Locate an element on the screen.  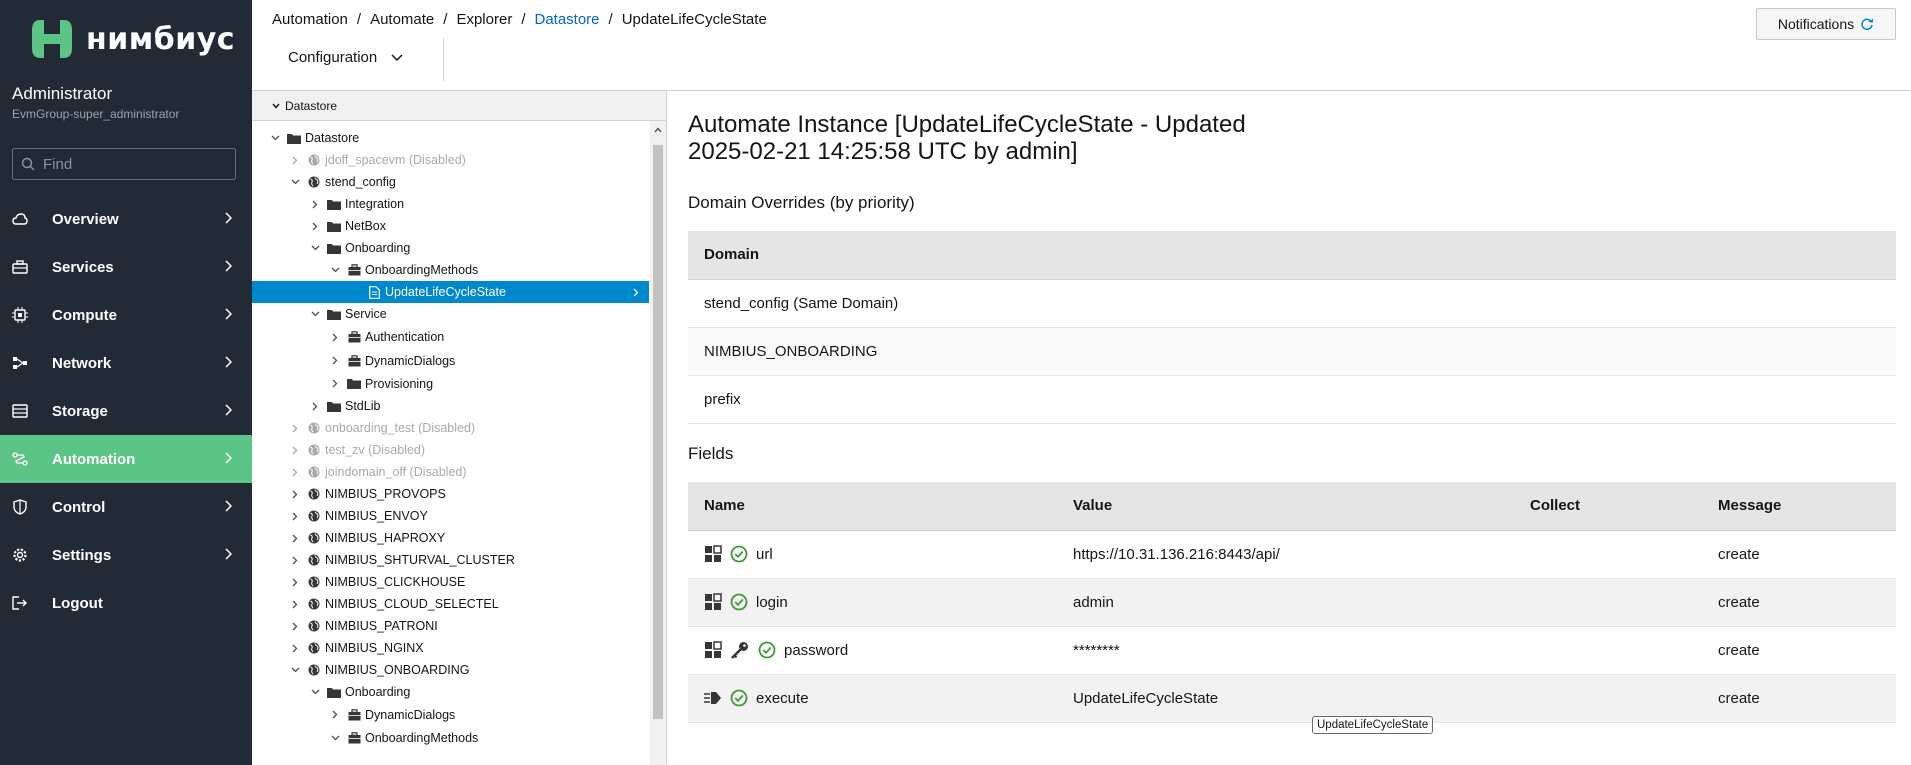
tree-node: NIMBIUS_CLICKHOUSE is located at coordinates (450, 582).